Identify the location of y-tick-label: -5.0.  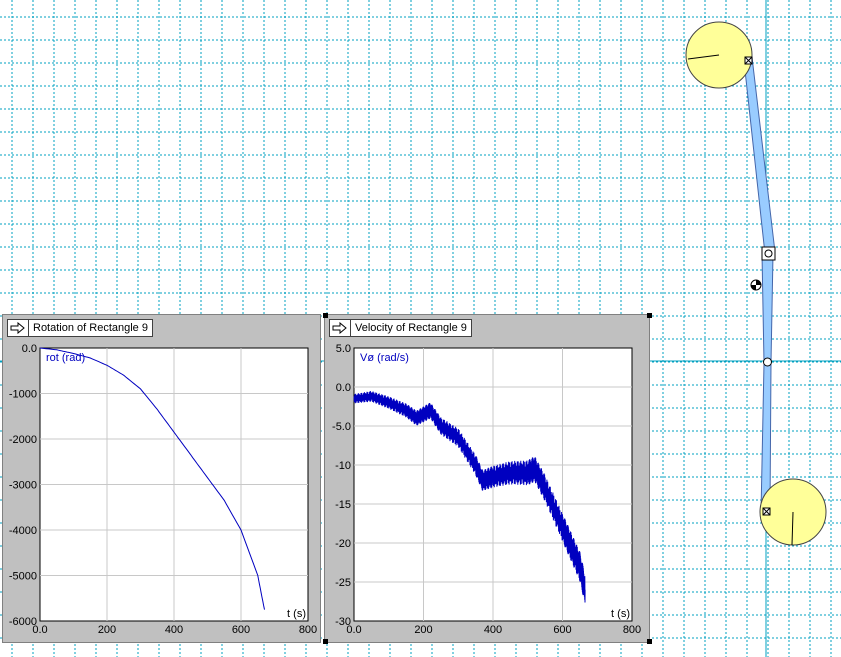
(341, 427).